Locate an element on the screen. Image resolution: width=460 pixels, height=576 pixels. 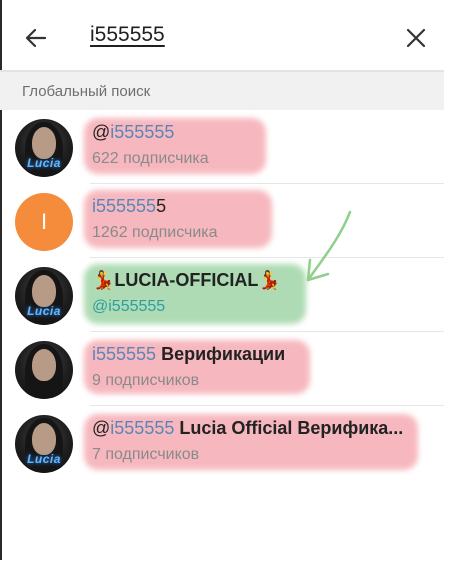
result-subtitle: 7 подписчиков is located at coordinates (146, 454).